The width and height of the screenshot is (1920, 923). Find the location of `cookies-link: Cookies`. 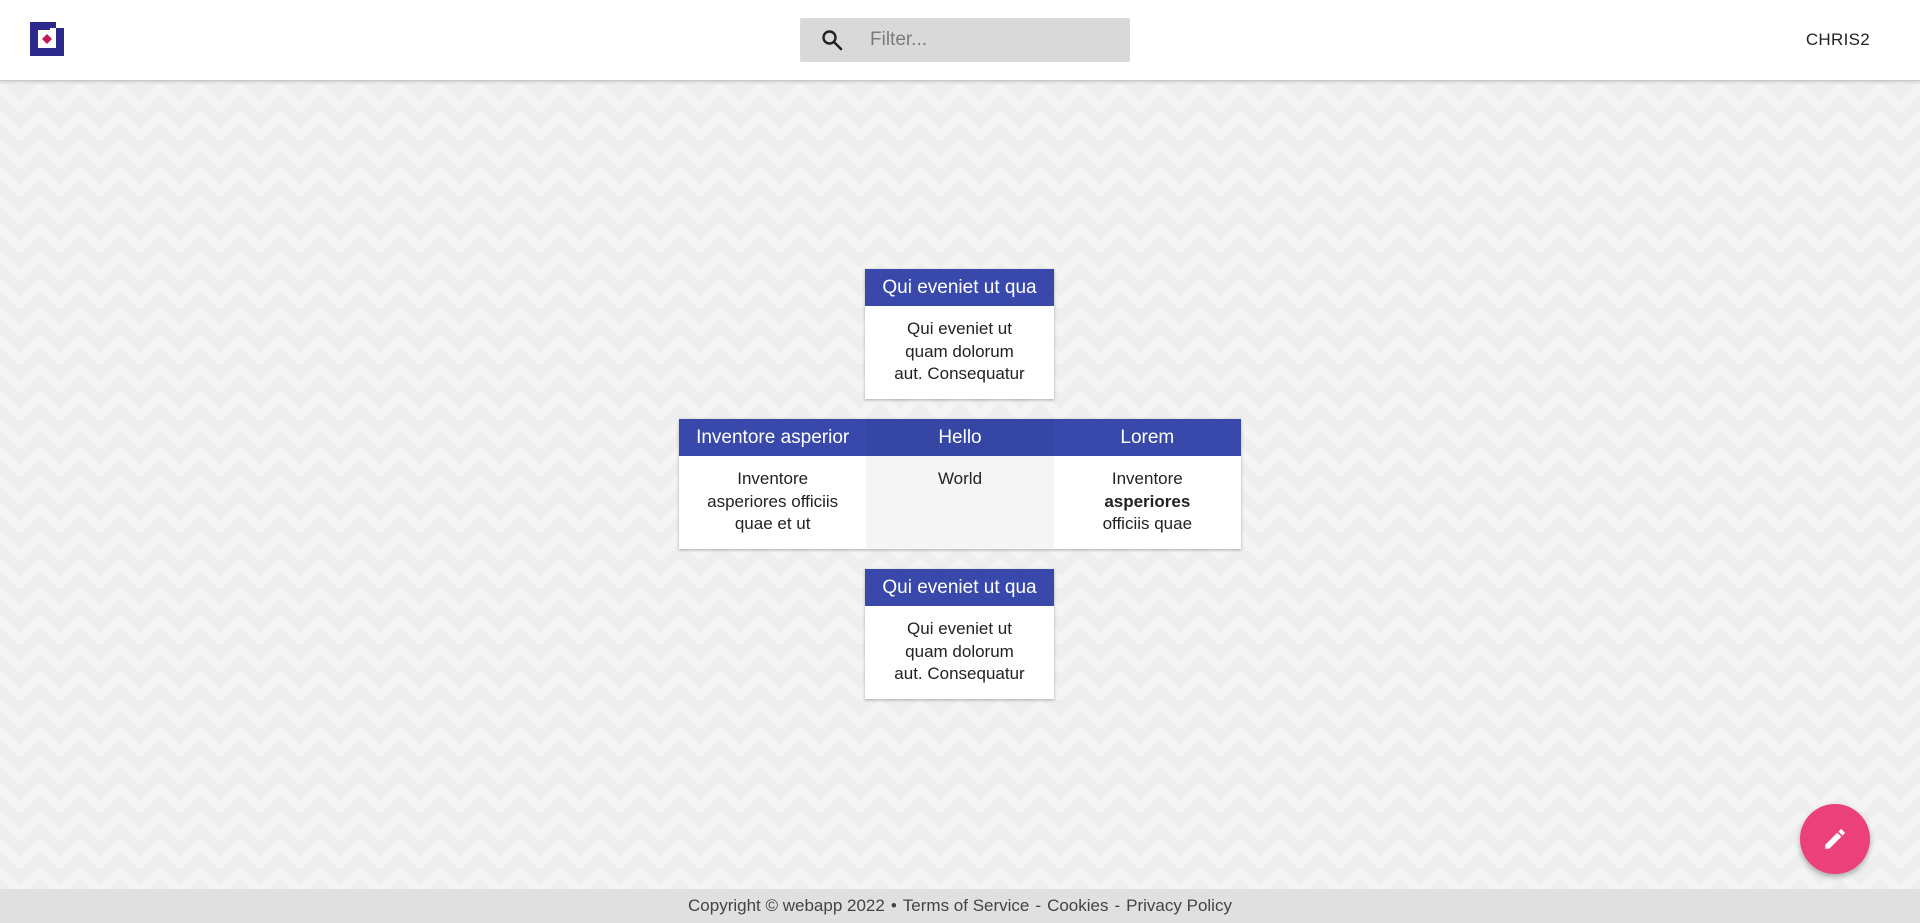

cookies-link: Cookies is located at coordinates (1077, 906).